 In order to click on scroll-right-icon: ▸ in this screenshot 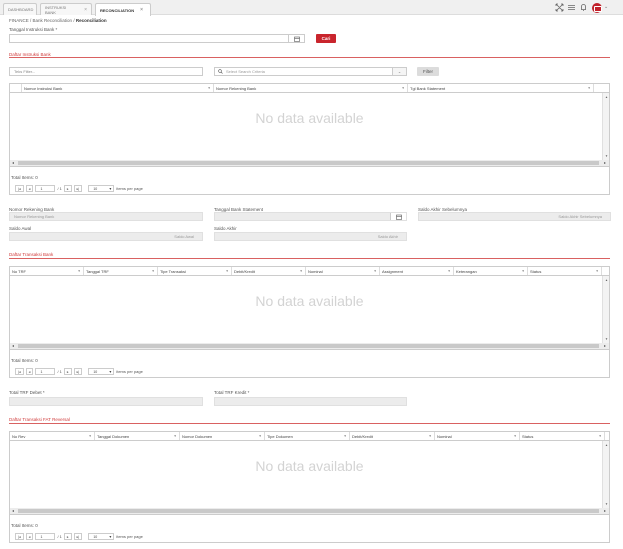, I will do `click(605, 163)`.